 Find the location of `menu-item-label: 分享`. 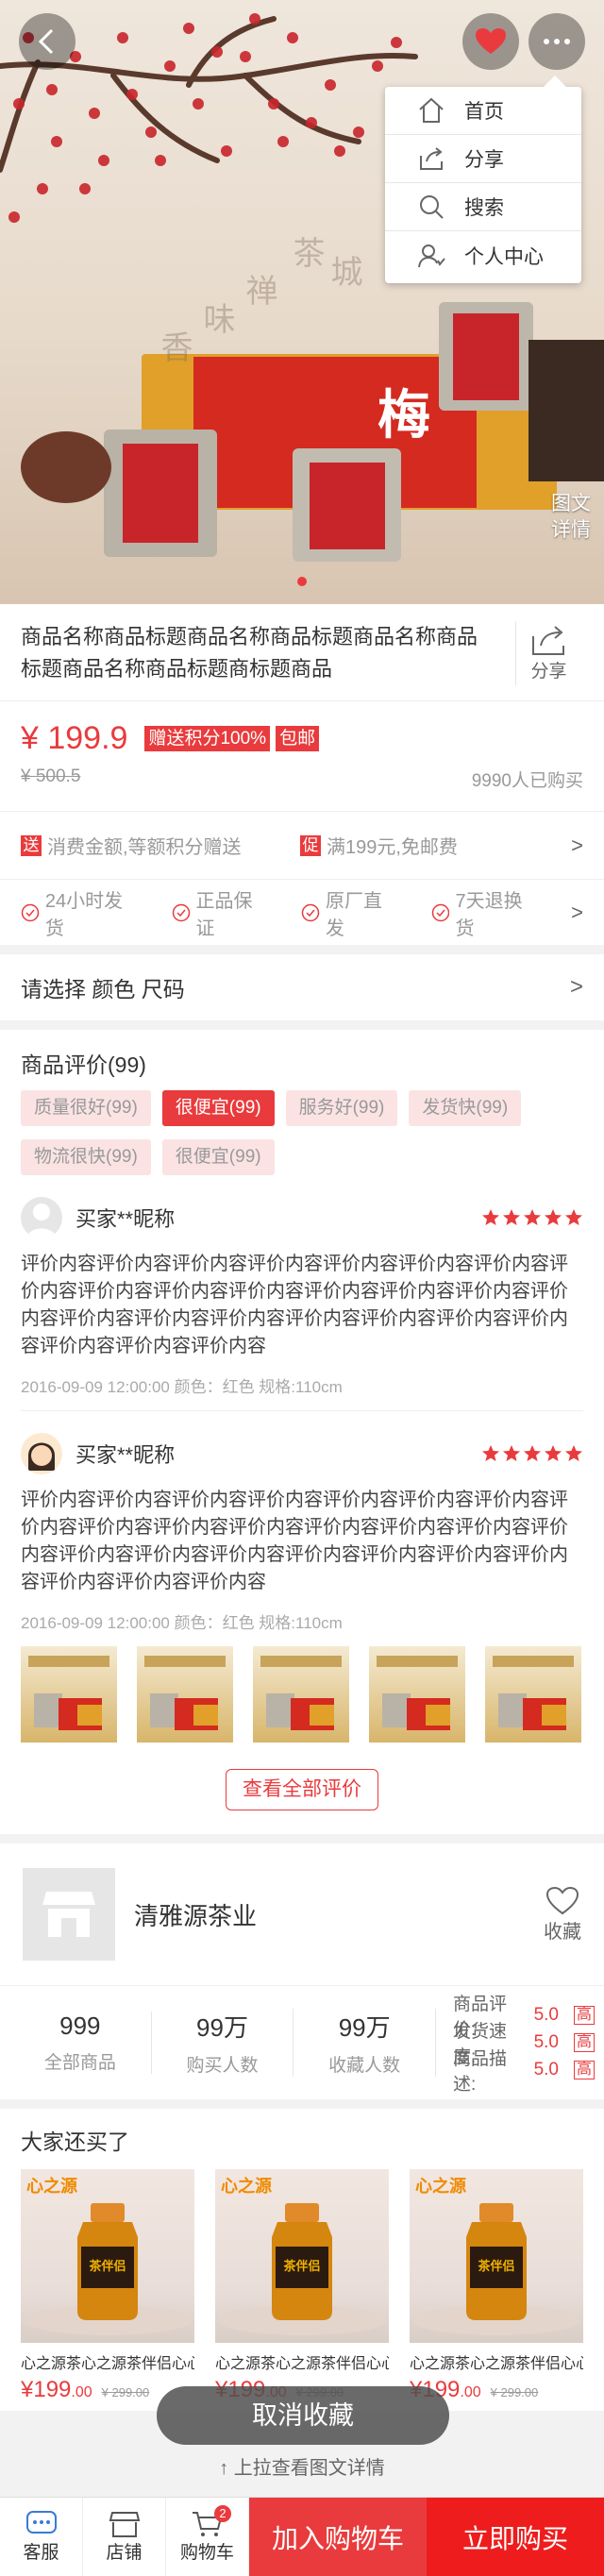

menu-item-label: 分享 is located at coordinates (484, 160).